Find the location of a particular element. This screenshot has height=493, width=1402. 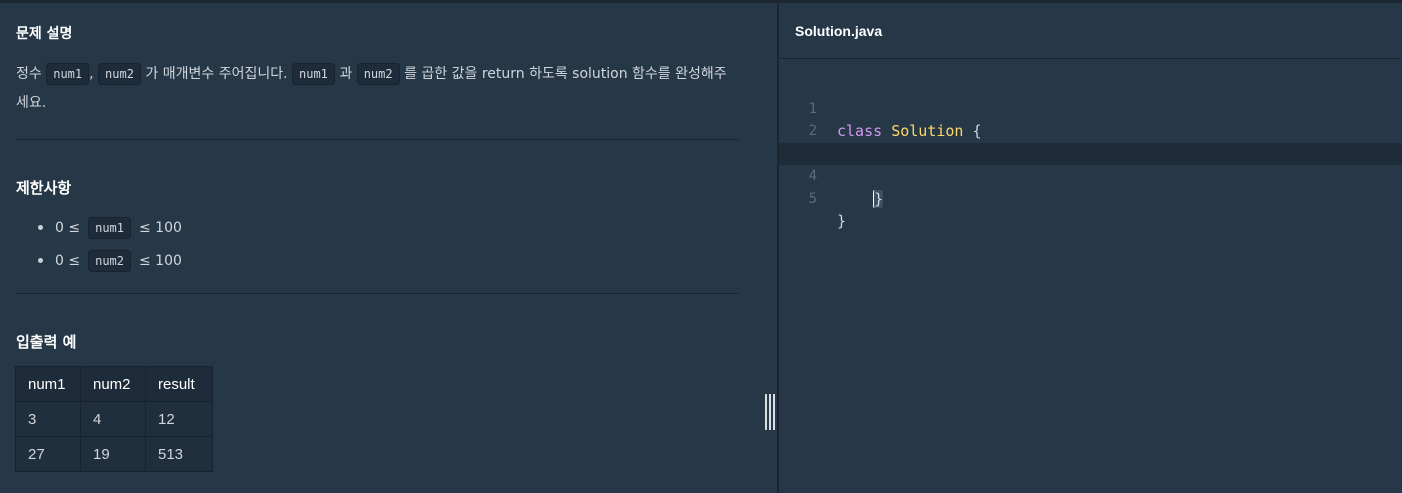

table-cell: 513 is located at coordinates (179, 454).